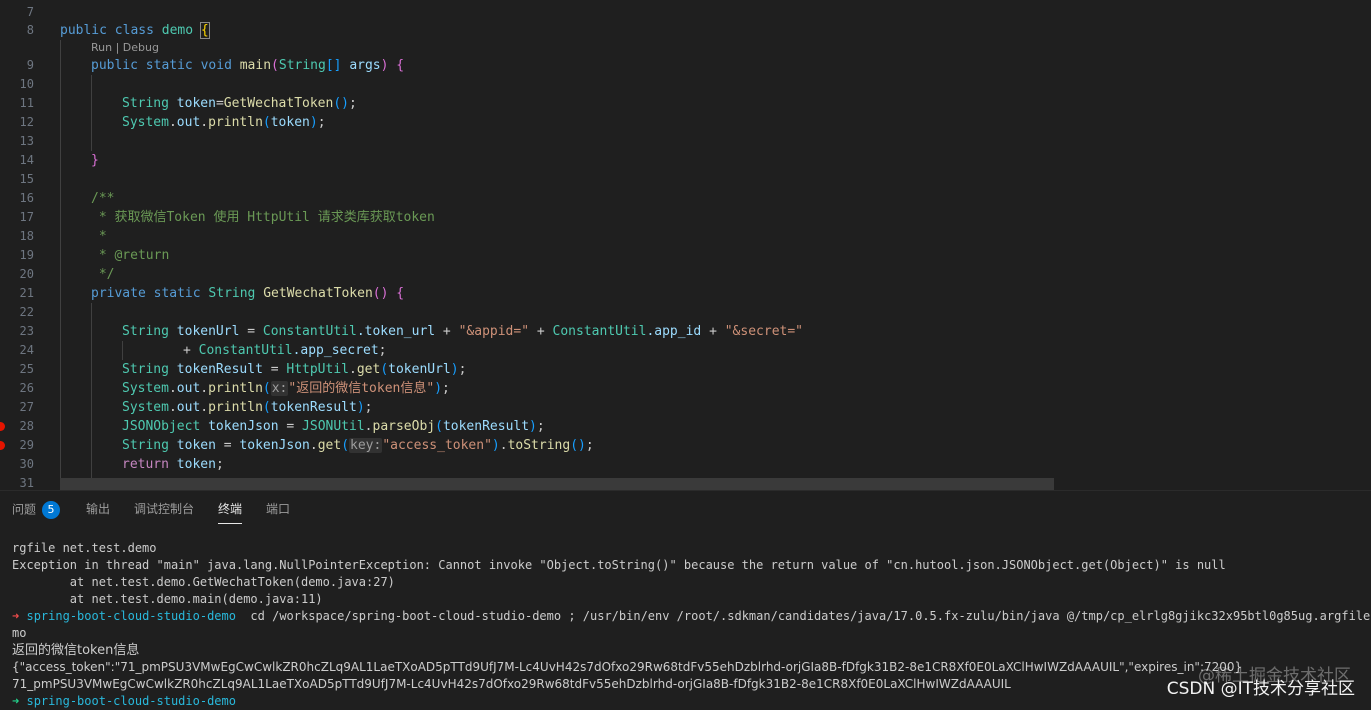 This screenshot has height=710, width=1371. I want to click on line-number: 10, so click(26, 84).